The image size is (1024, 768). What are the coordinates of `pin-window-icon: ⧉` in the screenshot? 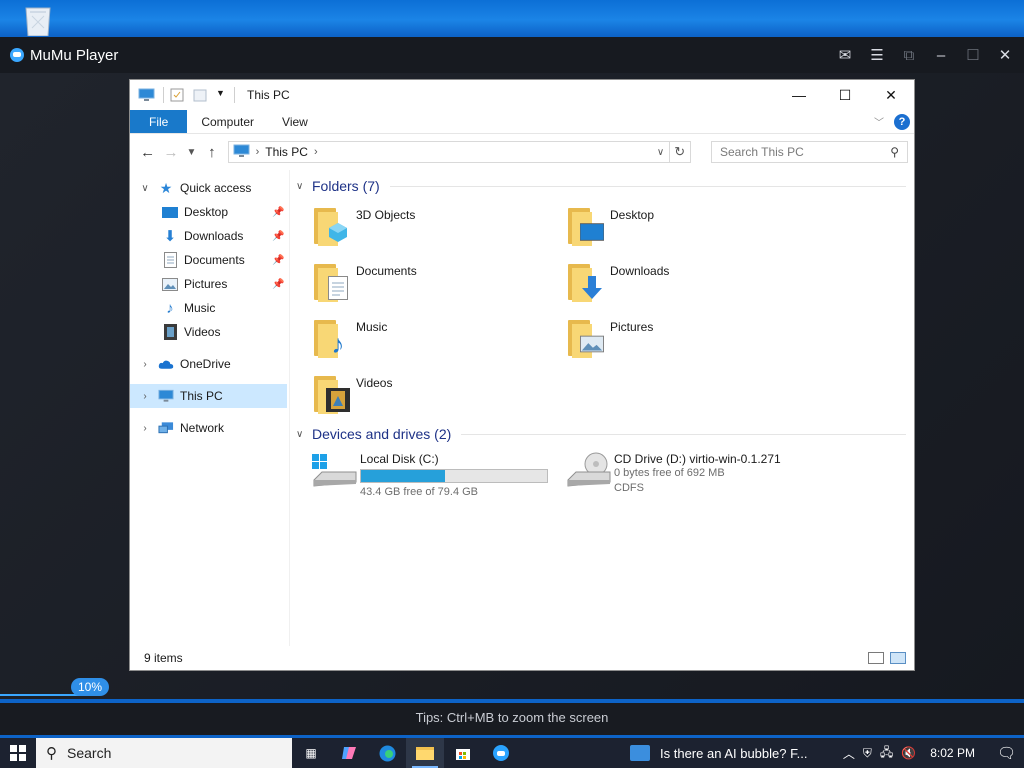 It's located at (909, 55).